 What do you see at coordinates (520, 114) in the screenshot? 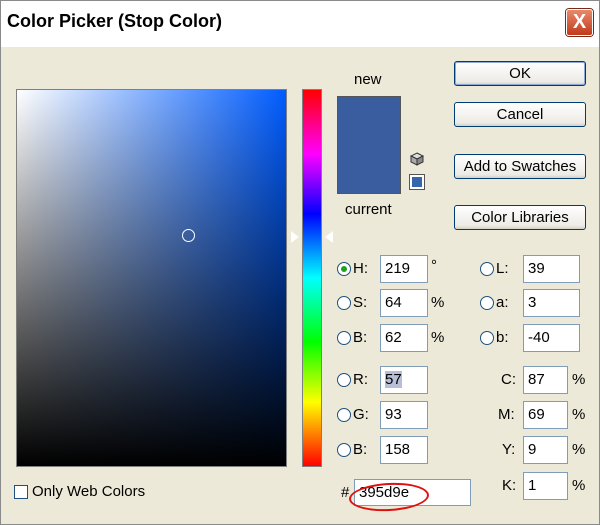
I see `cancel-button: Cancel` at bounding box center [520, 114].